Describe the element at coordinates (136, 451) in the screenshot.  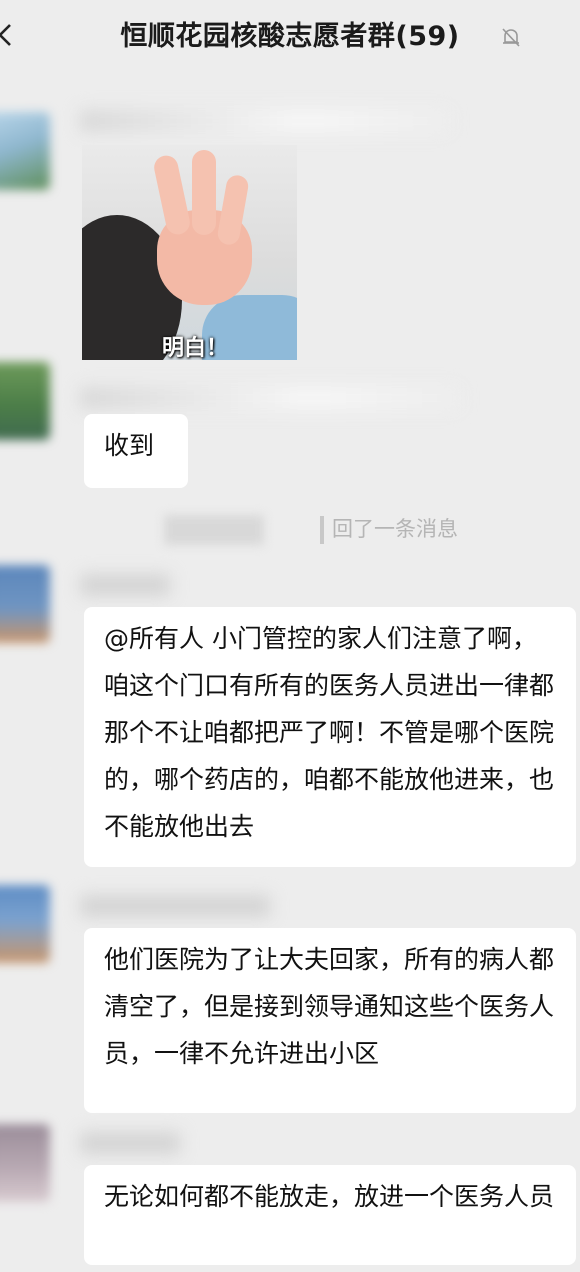
I see `message-bubble: 收到` at that location.